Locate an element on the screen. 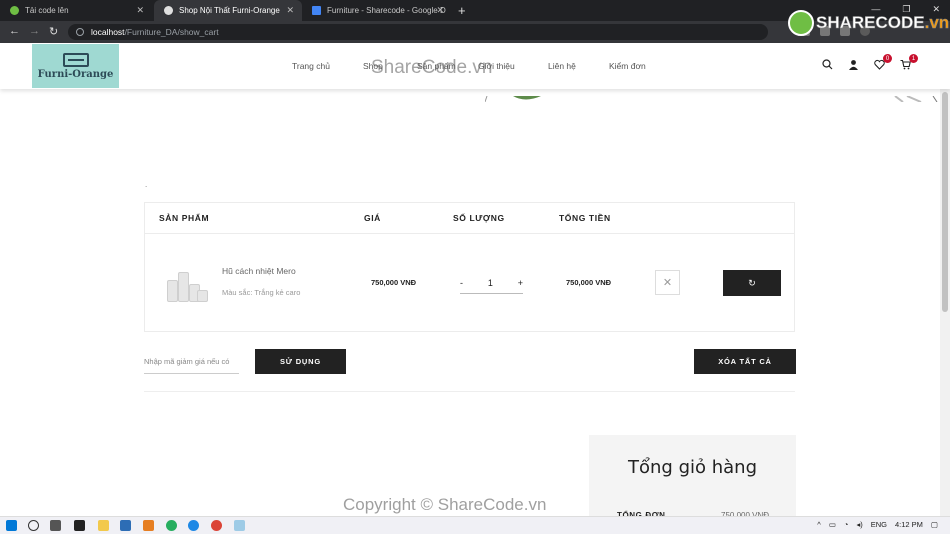 The height and width of the screenshot is (534, 950). scrollbar-thumb is located at coordinates (945, 202).